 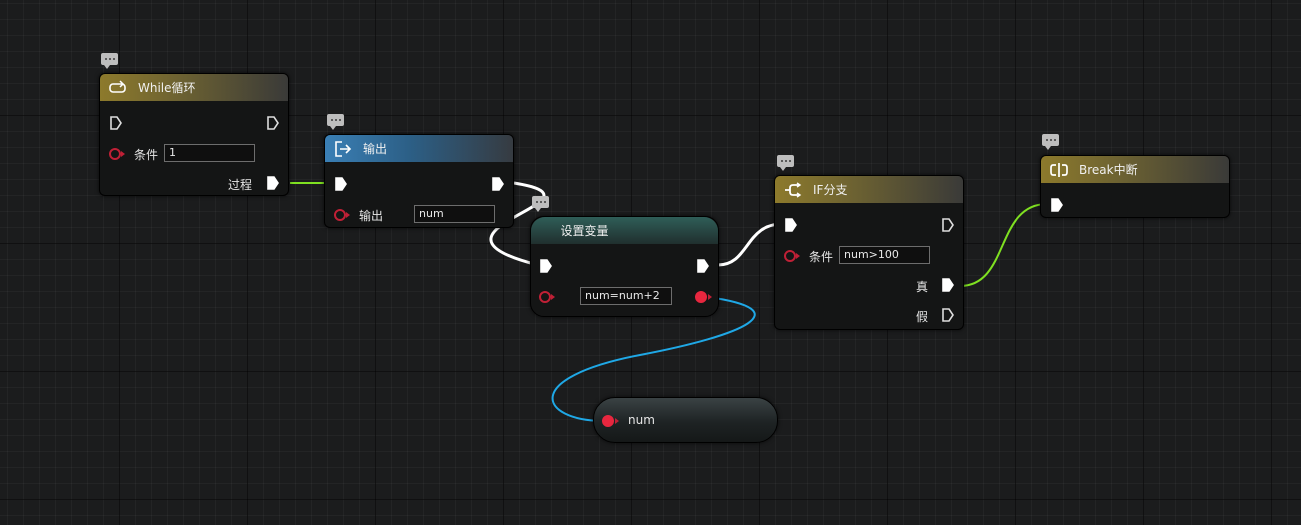 I want to click on branch-icon, so click(x=793, y=189).